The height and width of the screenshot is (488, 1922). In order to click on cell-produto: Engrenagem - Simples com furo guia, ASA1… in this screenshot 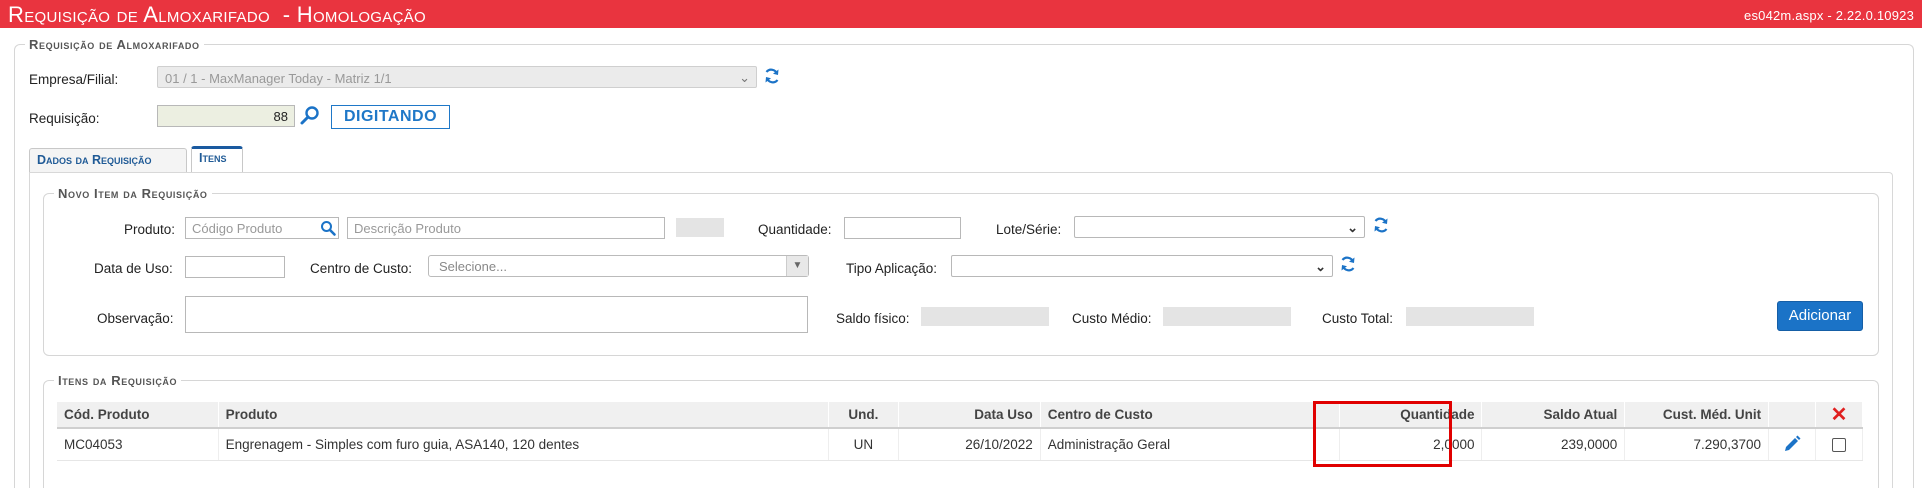, I will do `click(523, 444)`.